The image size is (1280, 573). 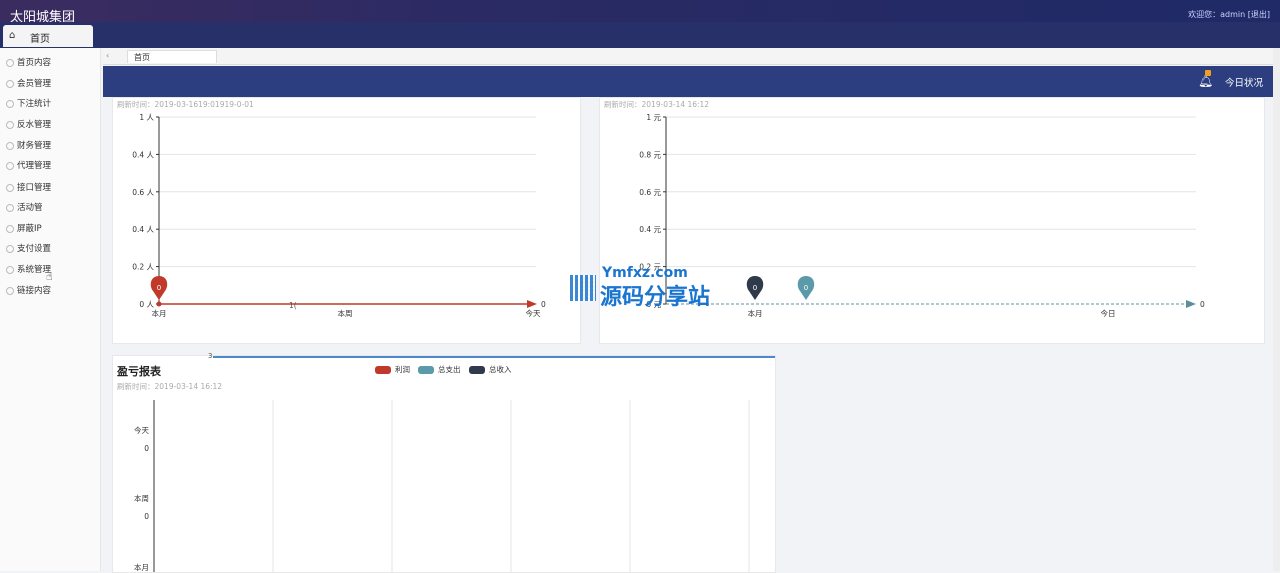 What do you see at coordinates (28, 125) in the screenshot?
I see `sidebar-item-rebate: 反水管理` at bounding box center [28, 125].